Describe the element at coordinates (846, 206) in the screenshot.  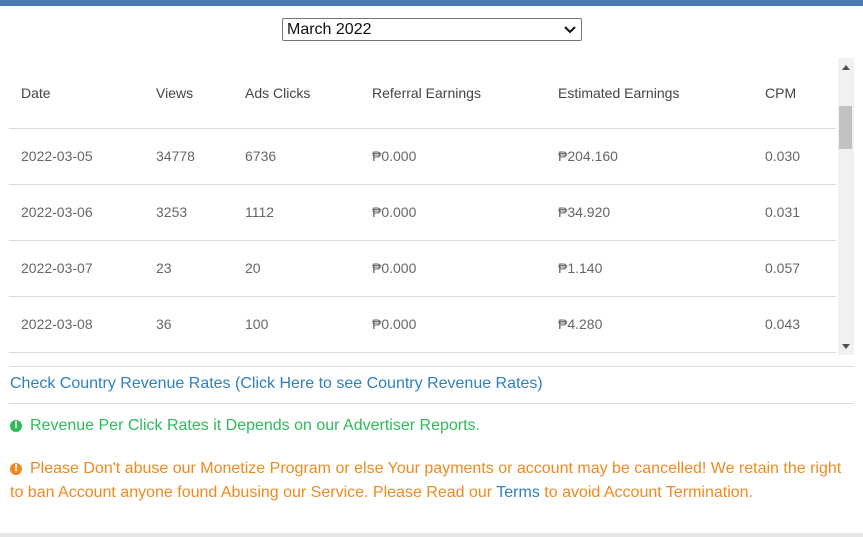
I see `table-scrollbar` at that location.